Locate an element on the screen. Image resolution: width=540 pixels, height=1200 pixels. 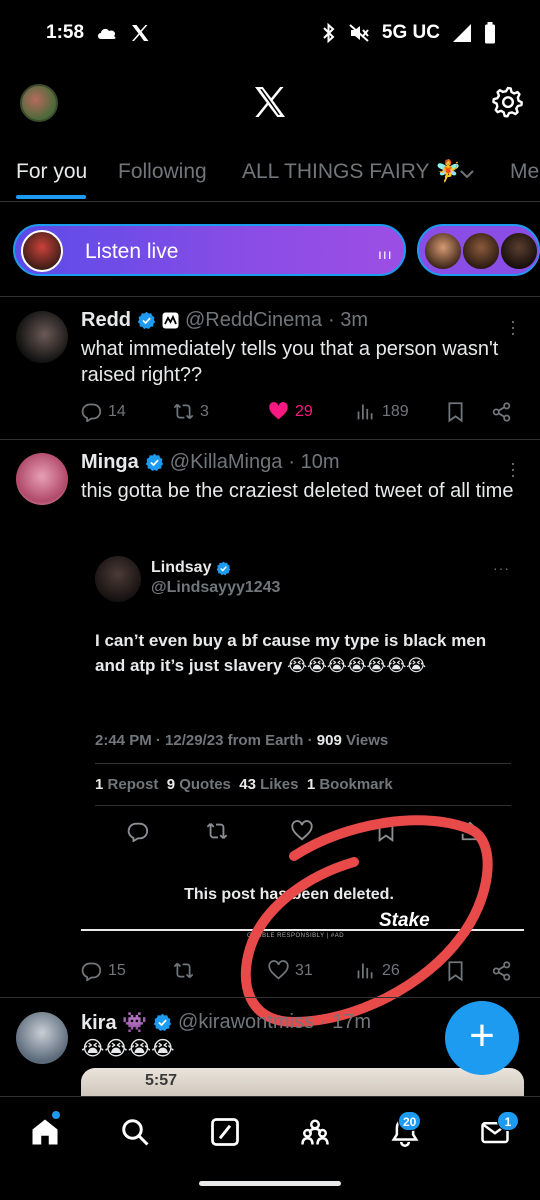
media-time: 5:57 is located at coordinates (161, 1080).